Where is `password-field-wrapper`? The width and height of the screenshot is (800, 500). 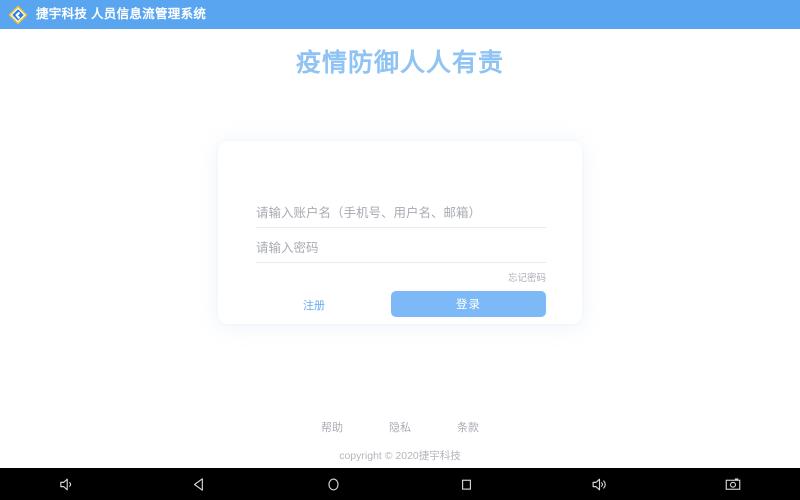 password-field-wrapper is located at coordinates (401, 248).